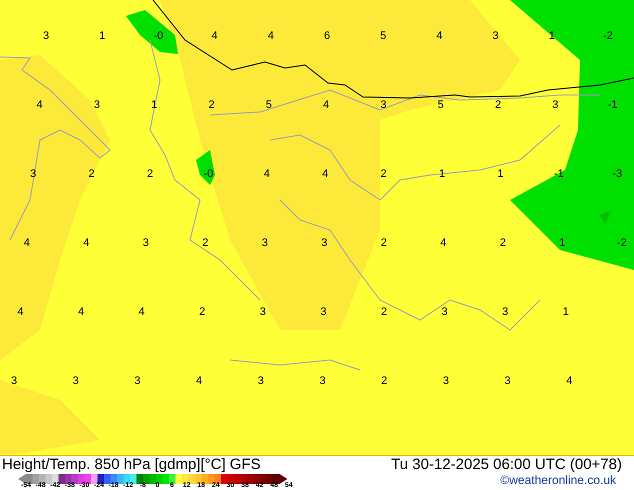 This screenshot has height=490, width=634. What do you see at coordinates (506, 465) in the screenshot?
I see `forecast-datetime: Tu 30-12-2025 06:00 UTC (00+78)` at bounding box center [506, 465].